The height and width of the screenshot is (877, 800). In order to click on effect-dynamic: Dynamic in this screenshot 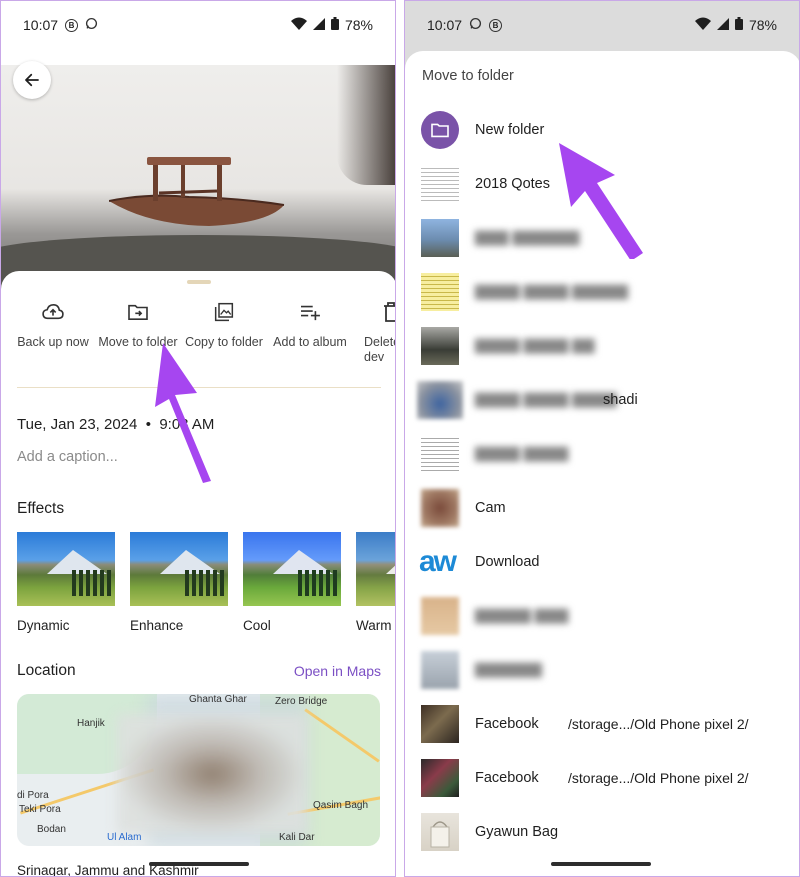, I will do `click(66, 582)`.